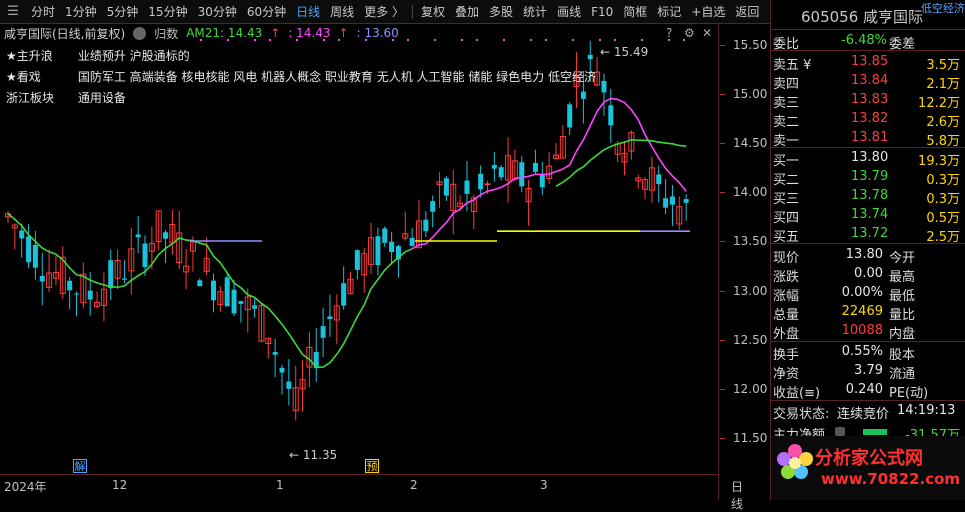 The width and height of the screenshot is (965, 512). Describe the element at coordinates (13, 12) in the screenshot. I see `menu-icon: ☰` at that location.